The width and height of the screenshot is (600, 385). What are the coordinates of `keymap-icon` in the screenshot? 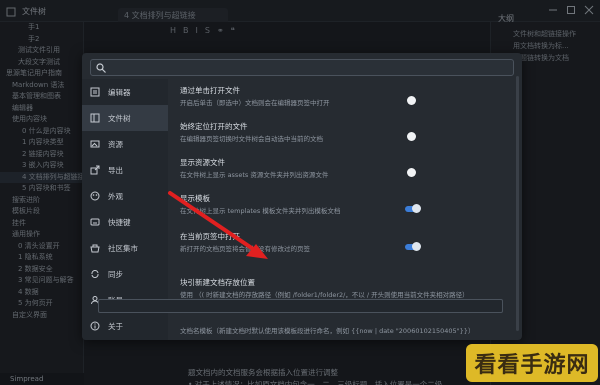 It's located at (95, 222).